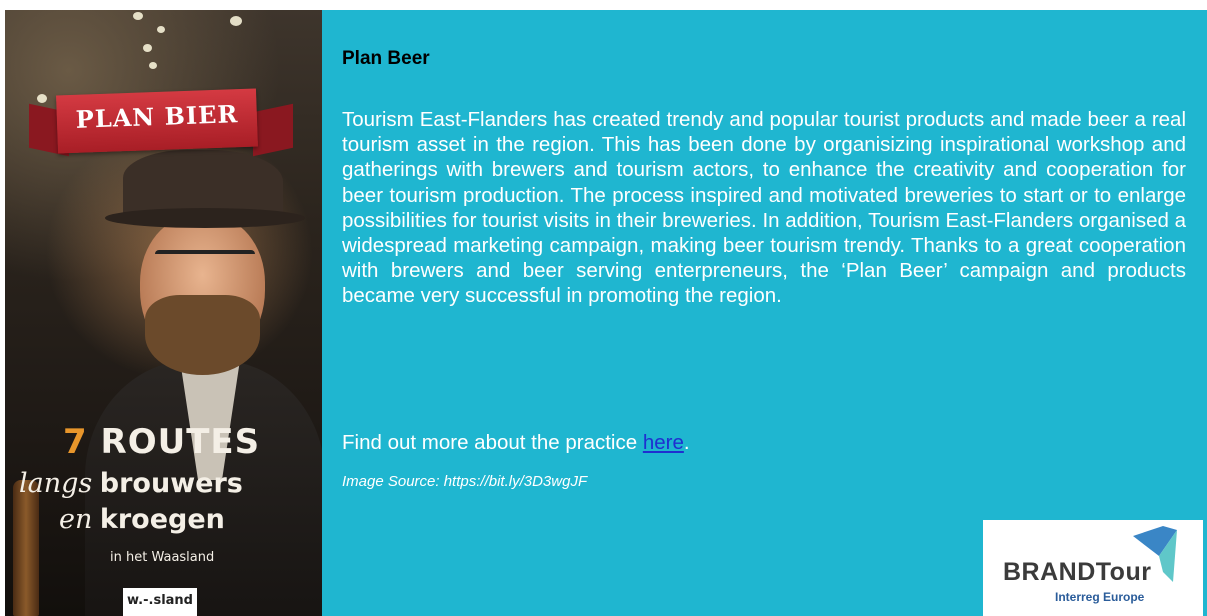 The width and height of the screenshot is (1207, 616). What do you see at coordinates (56, 483) in the screenshot?
I see `langs-word: langs` at bounding box center [56, 483].